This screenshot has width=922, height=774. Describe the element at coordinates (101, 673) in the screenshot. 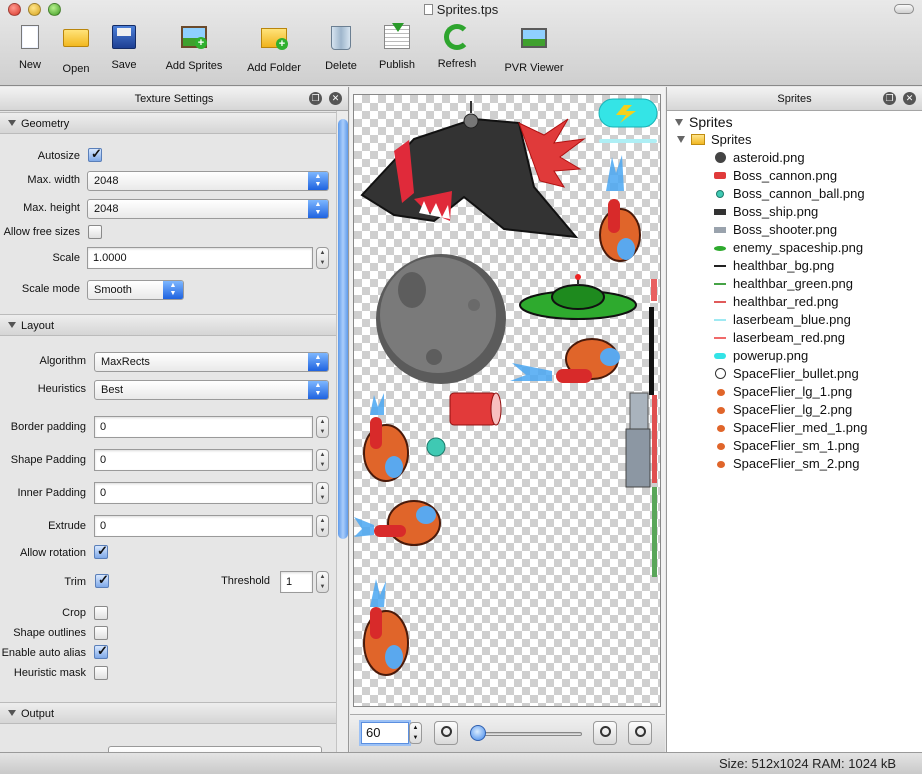

I see `heuristic-mask-checkbox` at that location.